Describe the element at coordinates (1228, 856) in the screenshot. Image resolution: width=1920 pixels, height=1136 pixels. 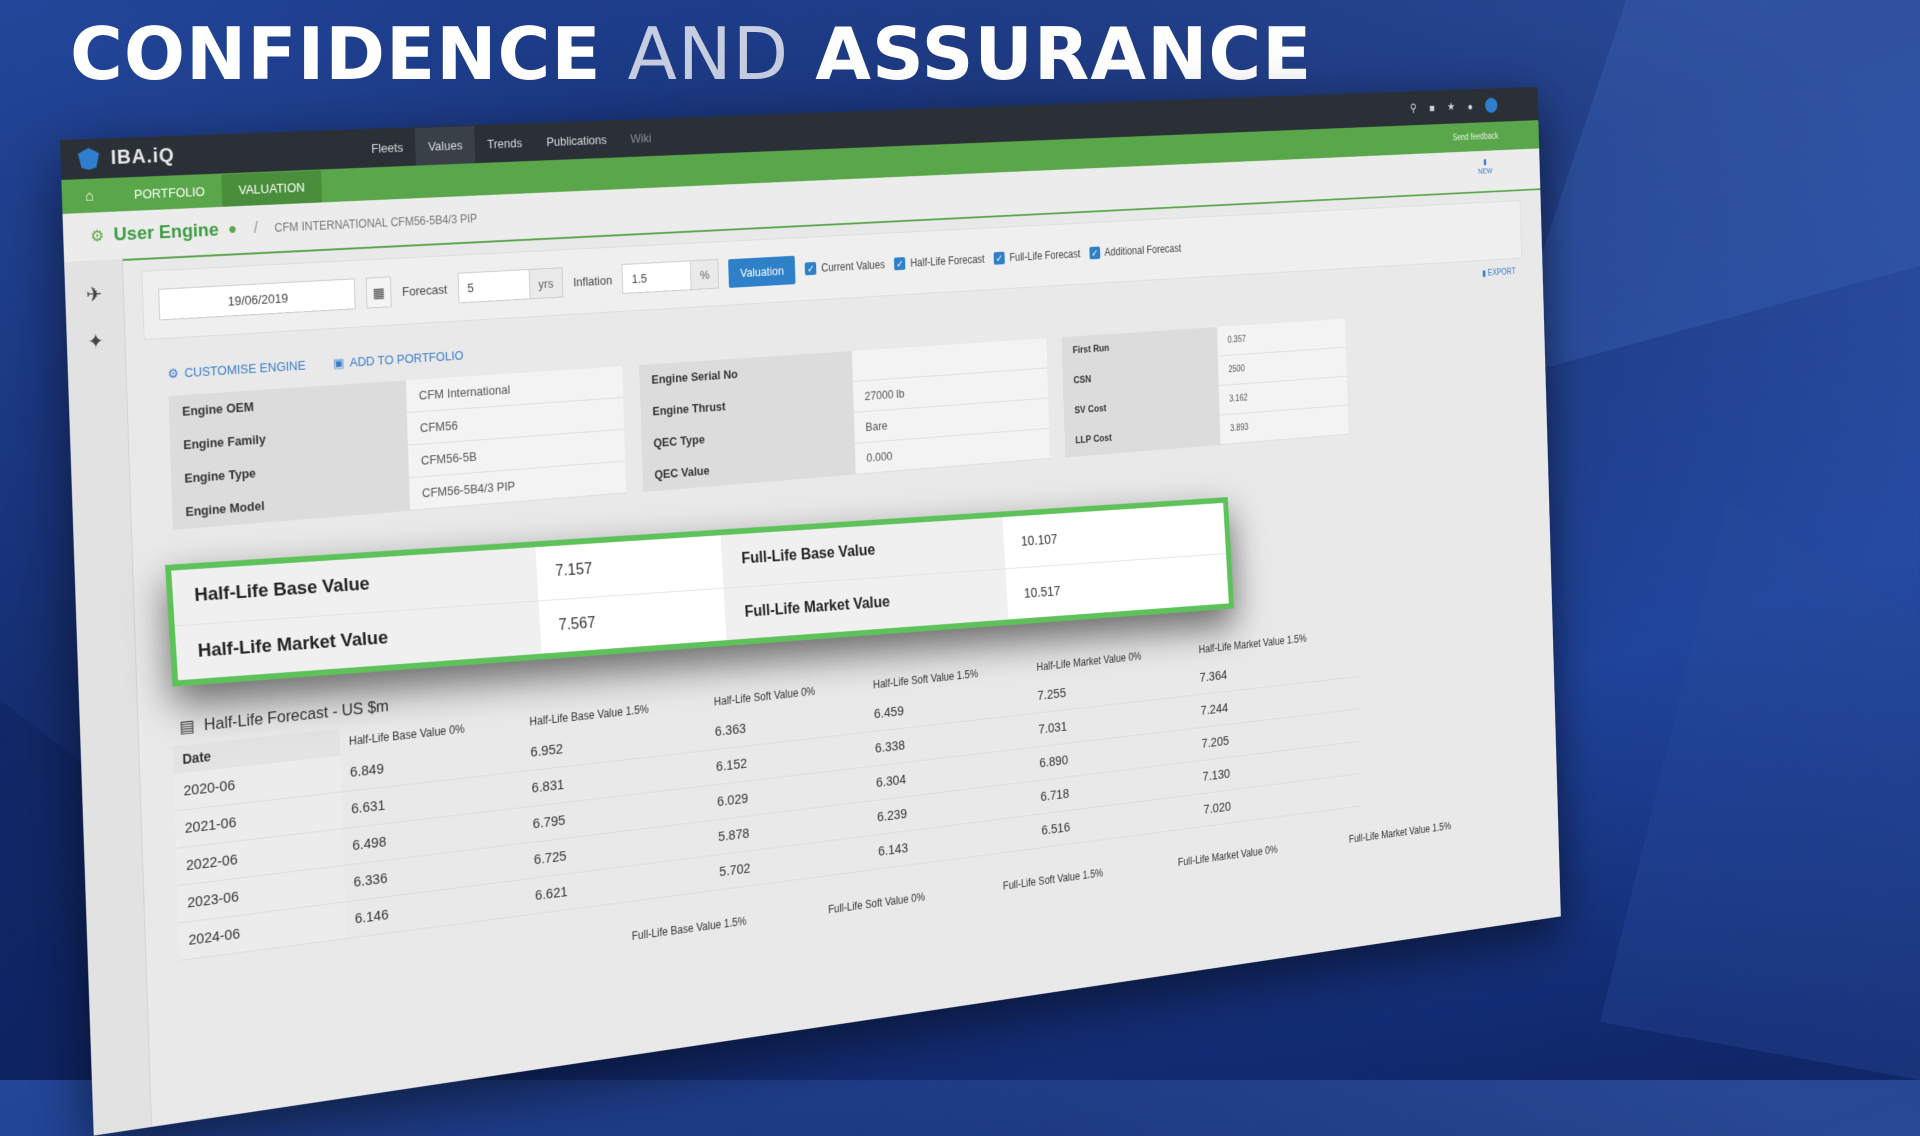
I see `column-header: Full-Life Market Value 0%` at that location.